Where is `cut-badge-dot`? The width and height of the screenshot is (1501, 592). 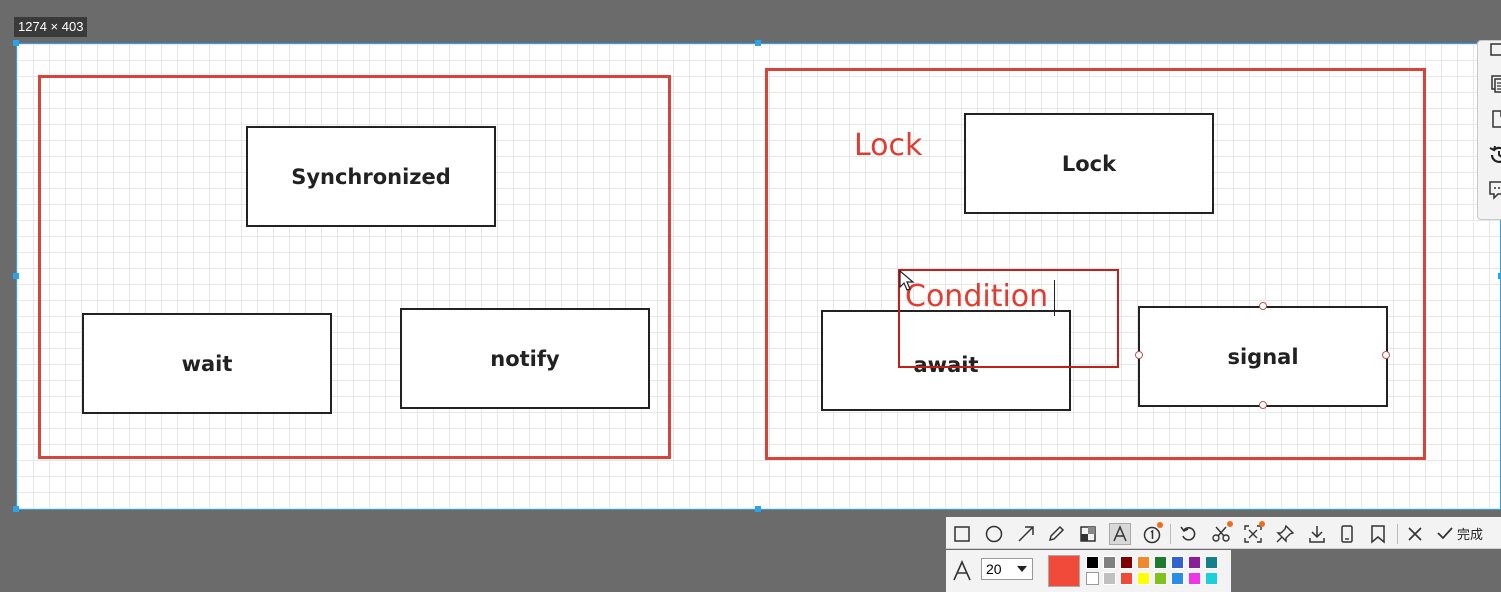
cut-badge-dot is located at coordinates (1230, 524).